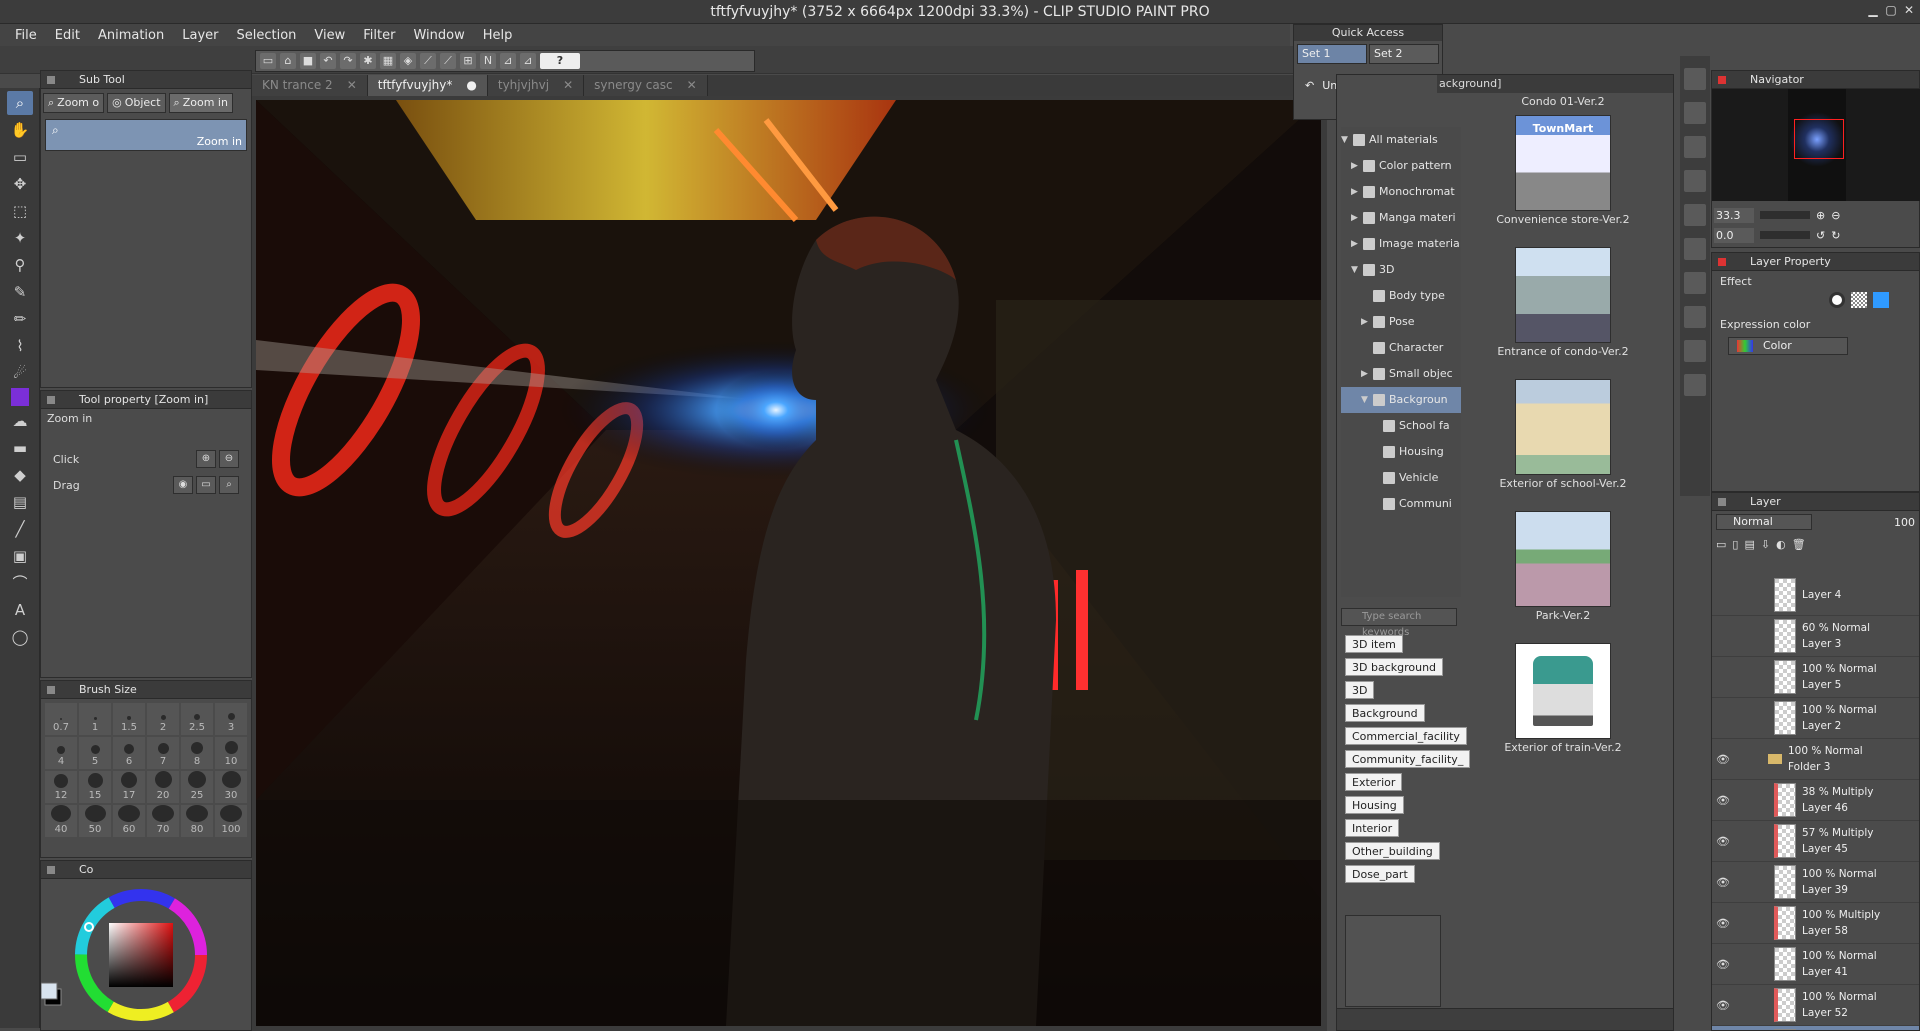 The width and height of the screenshot is (1920, 1031). What do you see at coordinates (488, 61) in the screenshot?
I see `snap-special-icon: N` at bounding box center [488, 61].